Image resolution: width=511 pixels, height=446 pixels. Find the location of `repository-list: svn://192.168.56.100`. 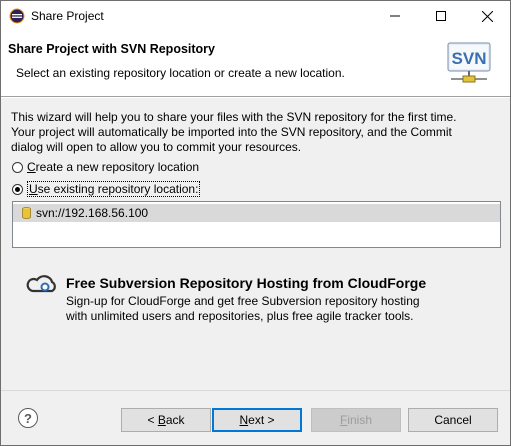

repository-list: svn://192.168.56.100 is located at coordinates (256, 224).